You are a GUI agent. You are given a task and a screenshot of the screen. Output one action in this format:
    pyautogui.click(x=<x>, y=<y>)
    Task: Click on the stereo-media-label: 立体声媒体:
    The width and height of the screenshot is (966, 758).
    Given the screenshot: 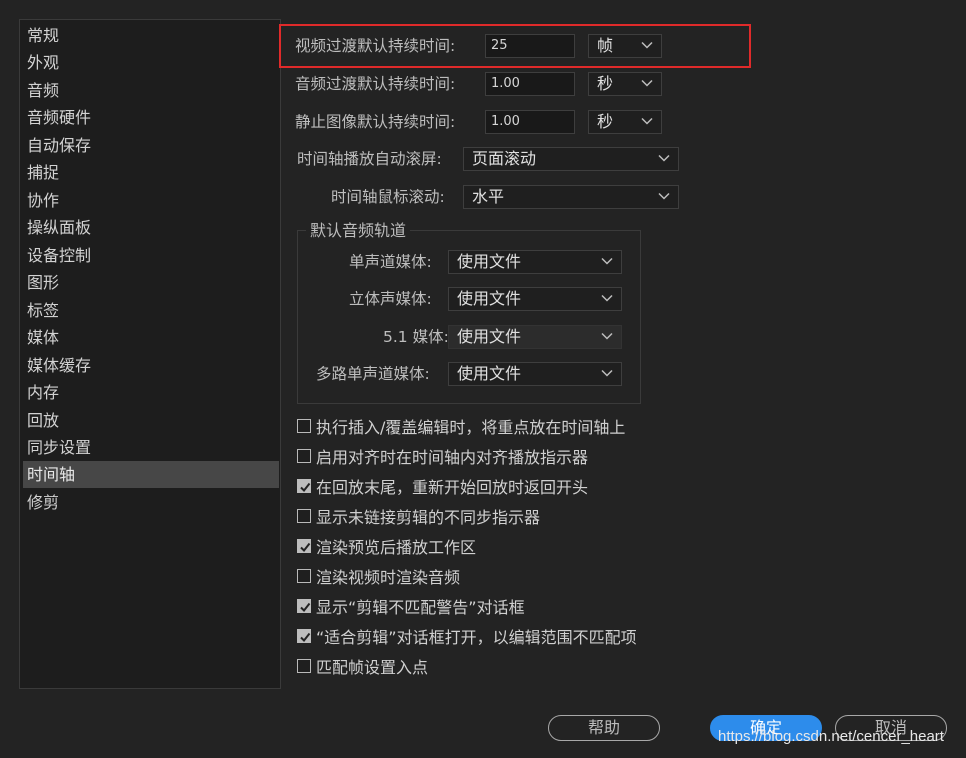 What is the action you would take?
    pyautogui.click(x=390, y=299)
    